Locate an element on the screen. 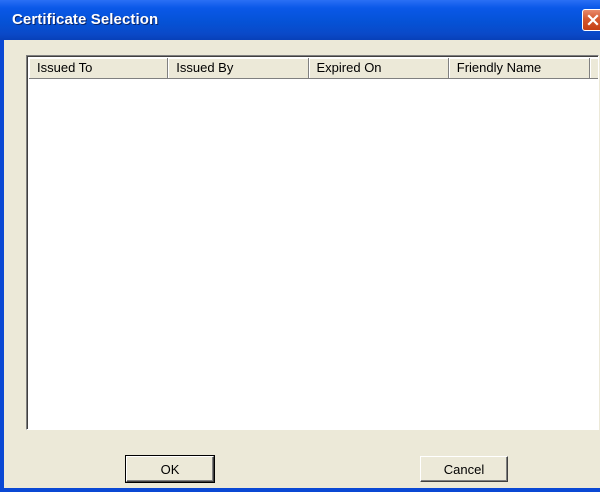  title-bar: Certificate Selection is located at coordinates (300, 20).